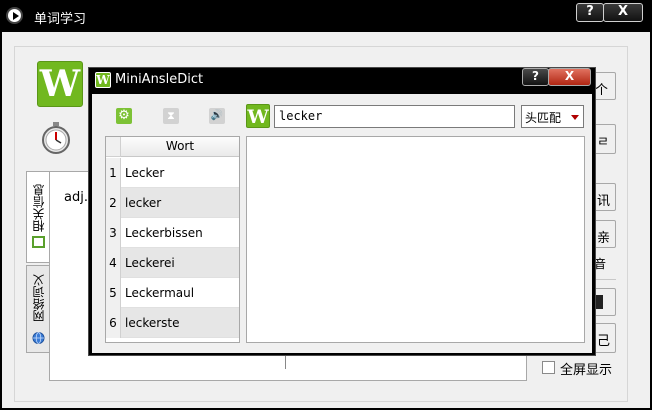 This screenshot has width=652, height=410. What do you see at coordinates (599, 302) in the screenshot?
I see `side-button-5-mark` at bounding box center [599, 302].